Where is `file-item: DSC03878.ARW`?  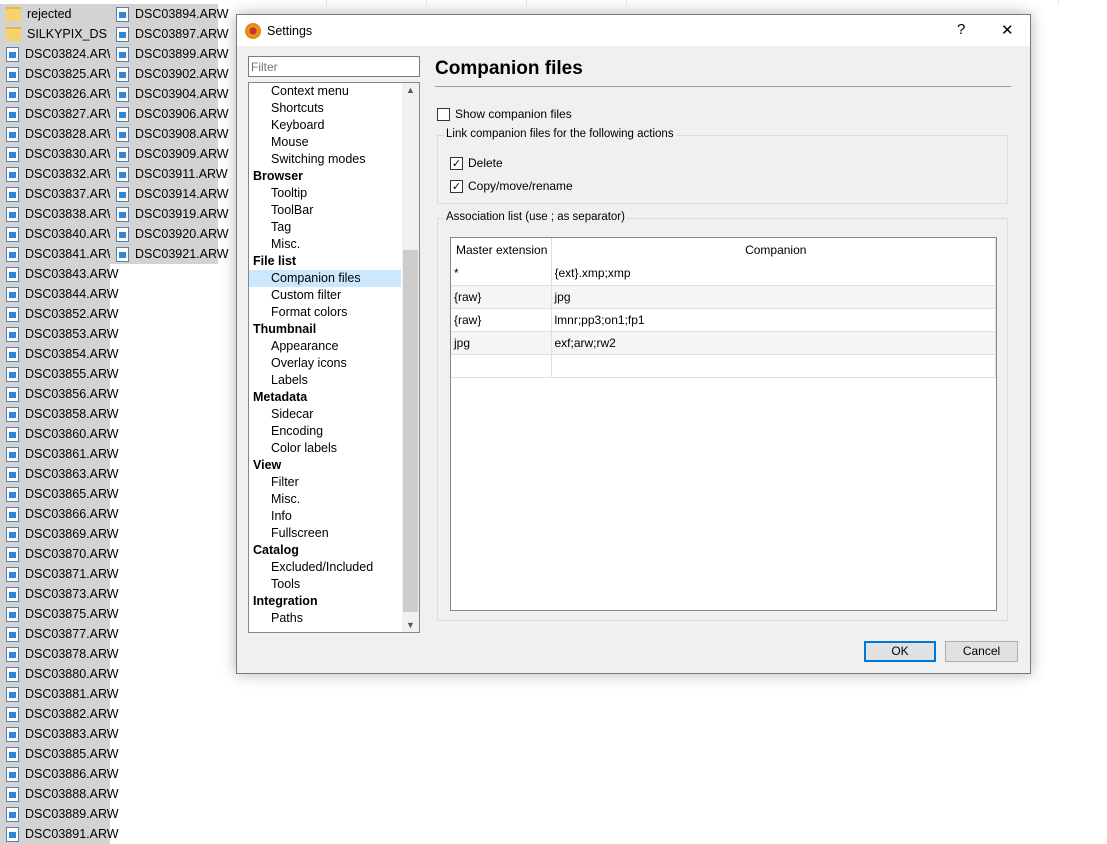 file-item: DSC03878.ARW is located at coordinates (59, 654).